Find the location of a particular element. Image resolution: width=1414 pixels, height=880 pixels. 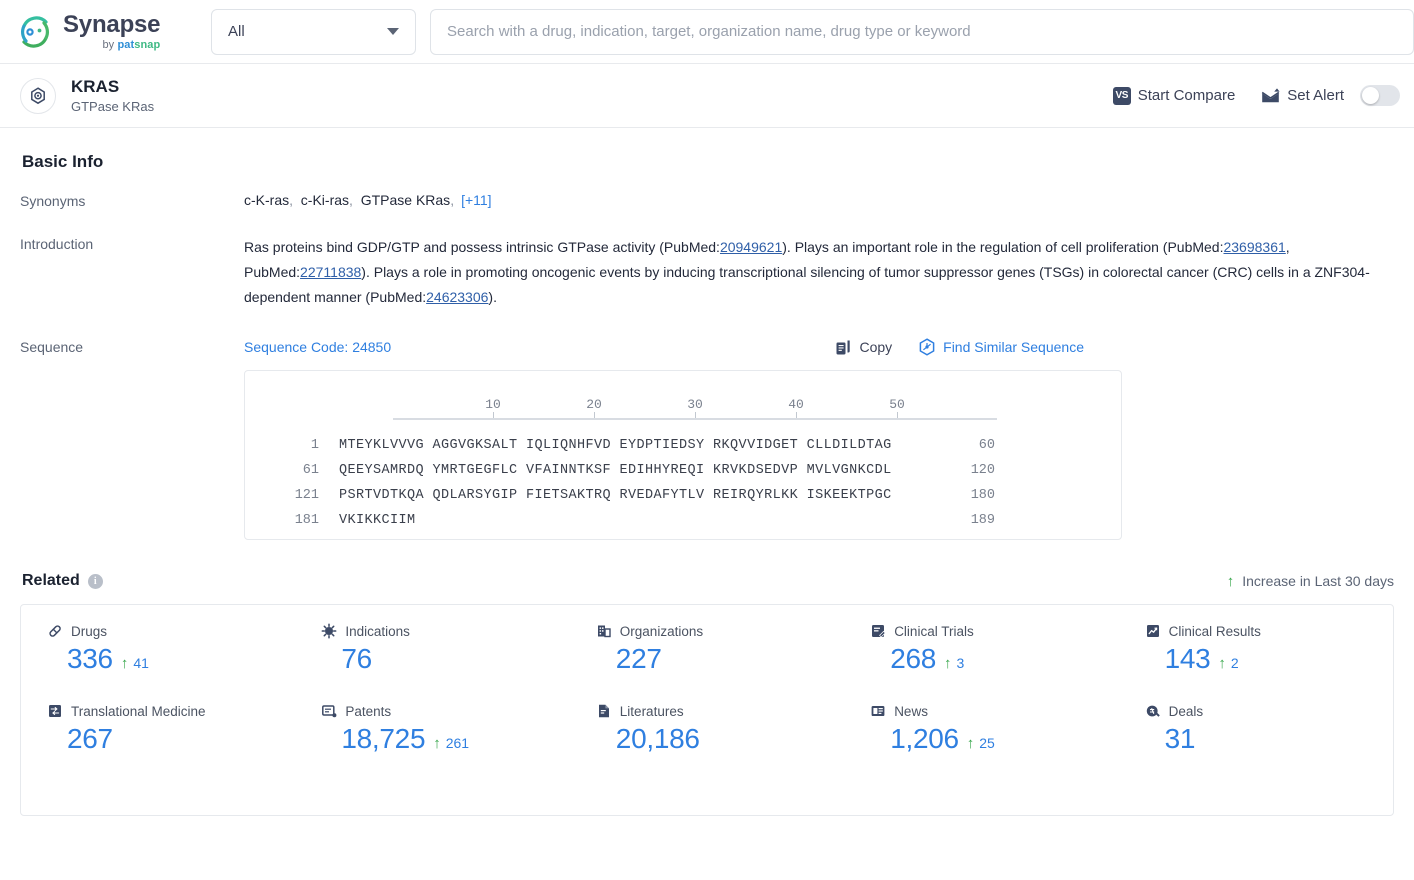

category-select: All is located at coordinates (313, 31).